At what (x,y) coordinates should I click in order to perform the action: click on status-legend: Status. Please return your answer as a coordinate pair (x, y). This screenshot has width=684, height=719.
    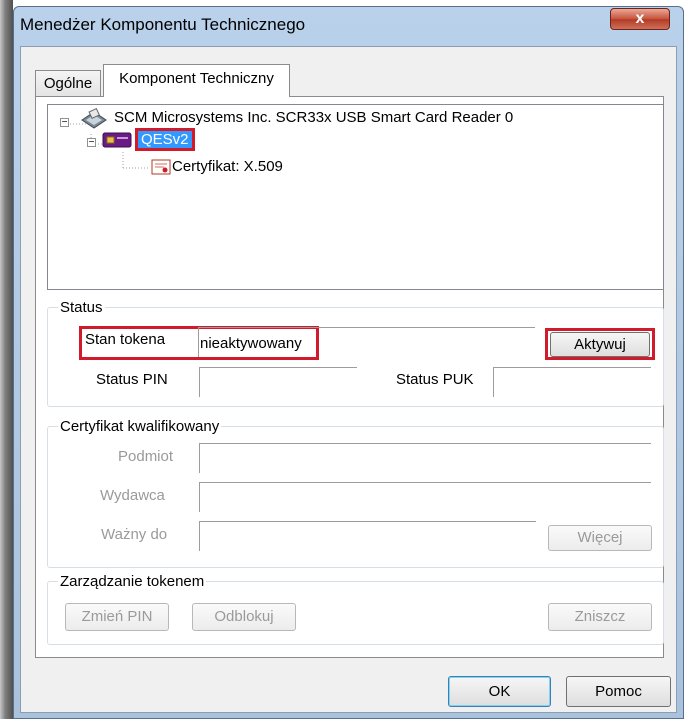
    Looking at the image, I should click on (81, 307).